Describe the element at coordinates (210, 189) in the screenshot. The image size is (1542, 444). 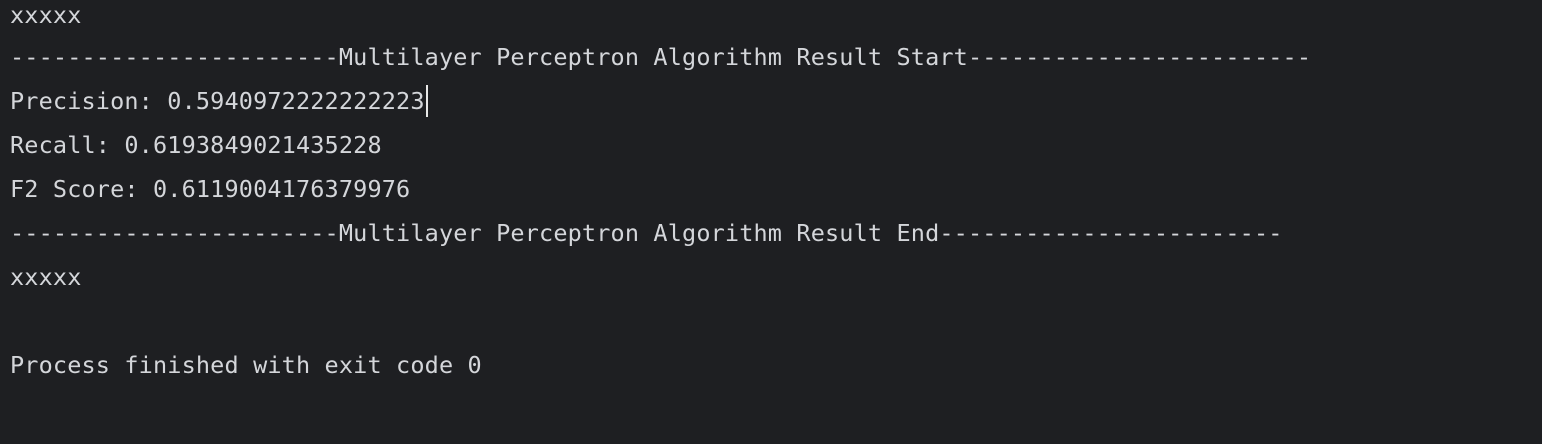
I see `f2-score-line: F2 Score: 0.6119004176379976` at that location.